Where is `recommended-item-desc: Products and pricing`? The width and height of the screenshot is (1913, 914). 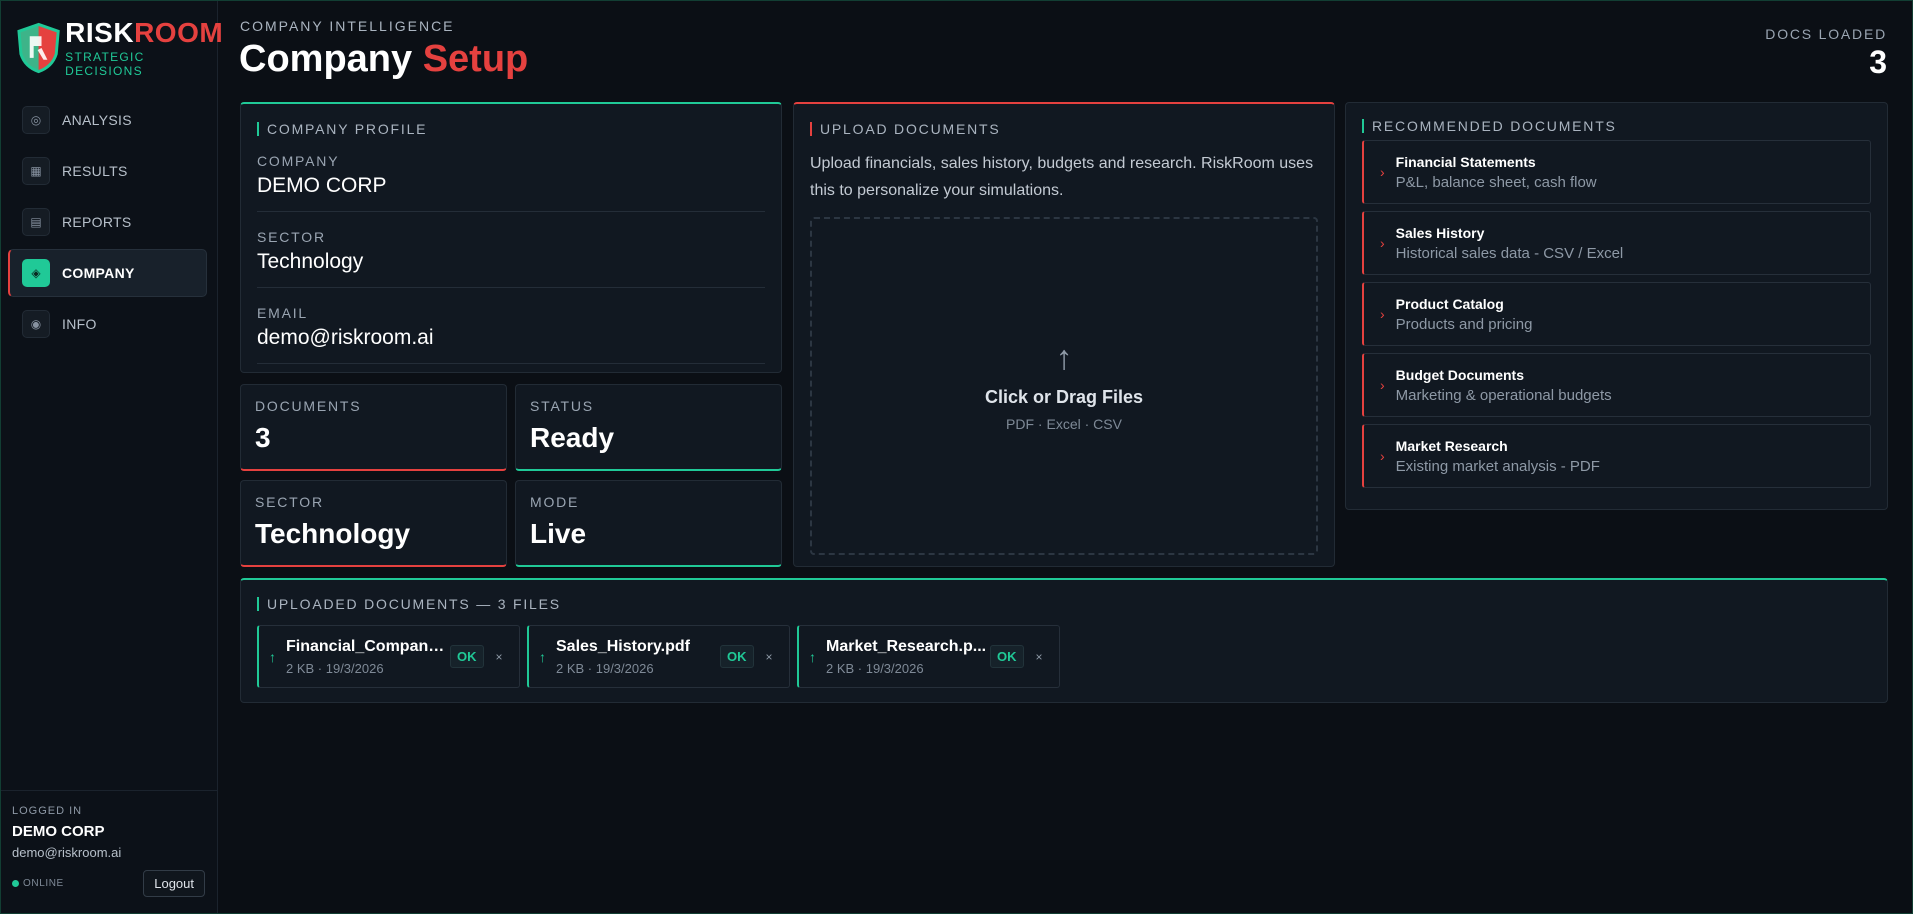 recommended-item-desc: Products and pricing is located at coordinates (1464, 324).